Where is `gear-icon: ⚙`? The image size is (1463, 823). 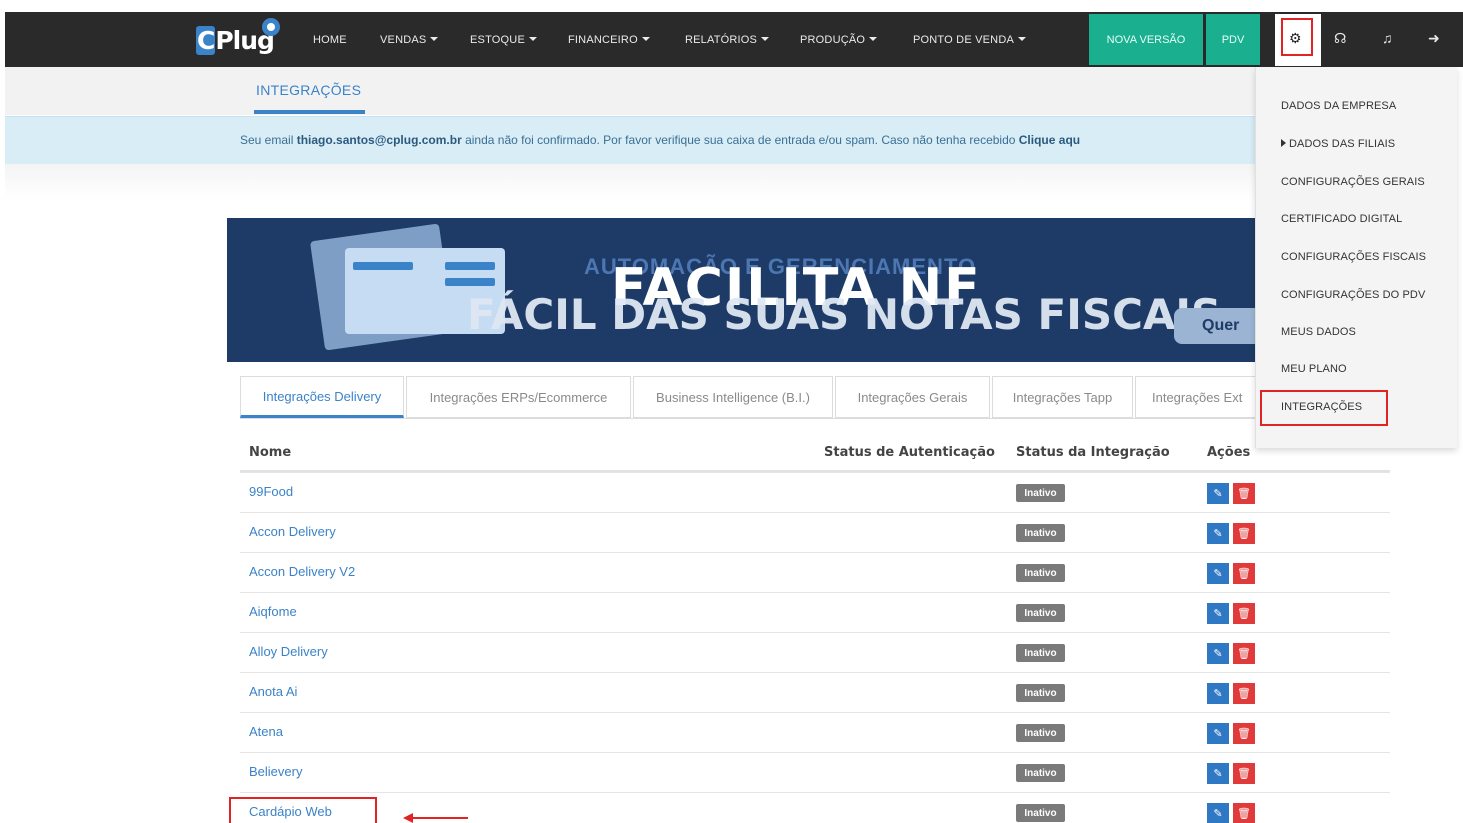
gear-icon: ⚙ is located at coordinates (1295, 38).